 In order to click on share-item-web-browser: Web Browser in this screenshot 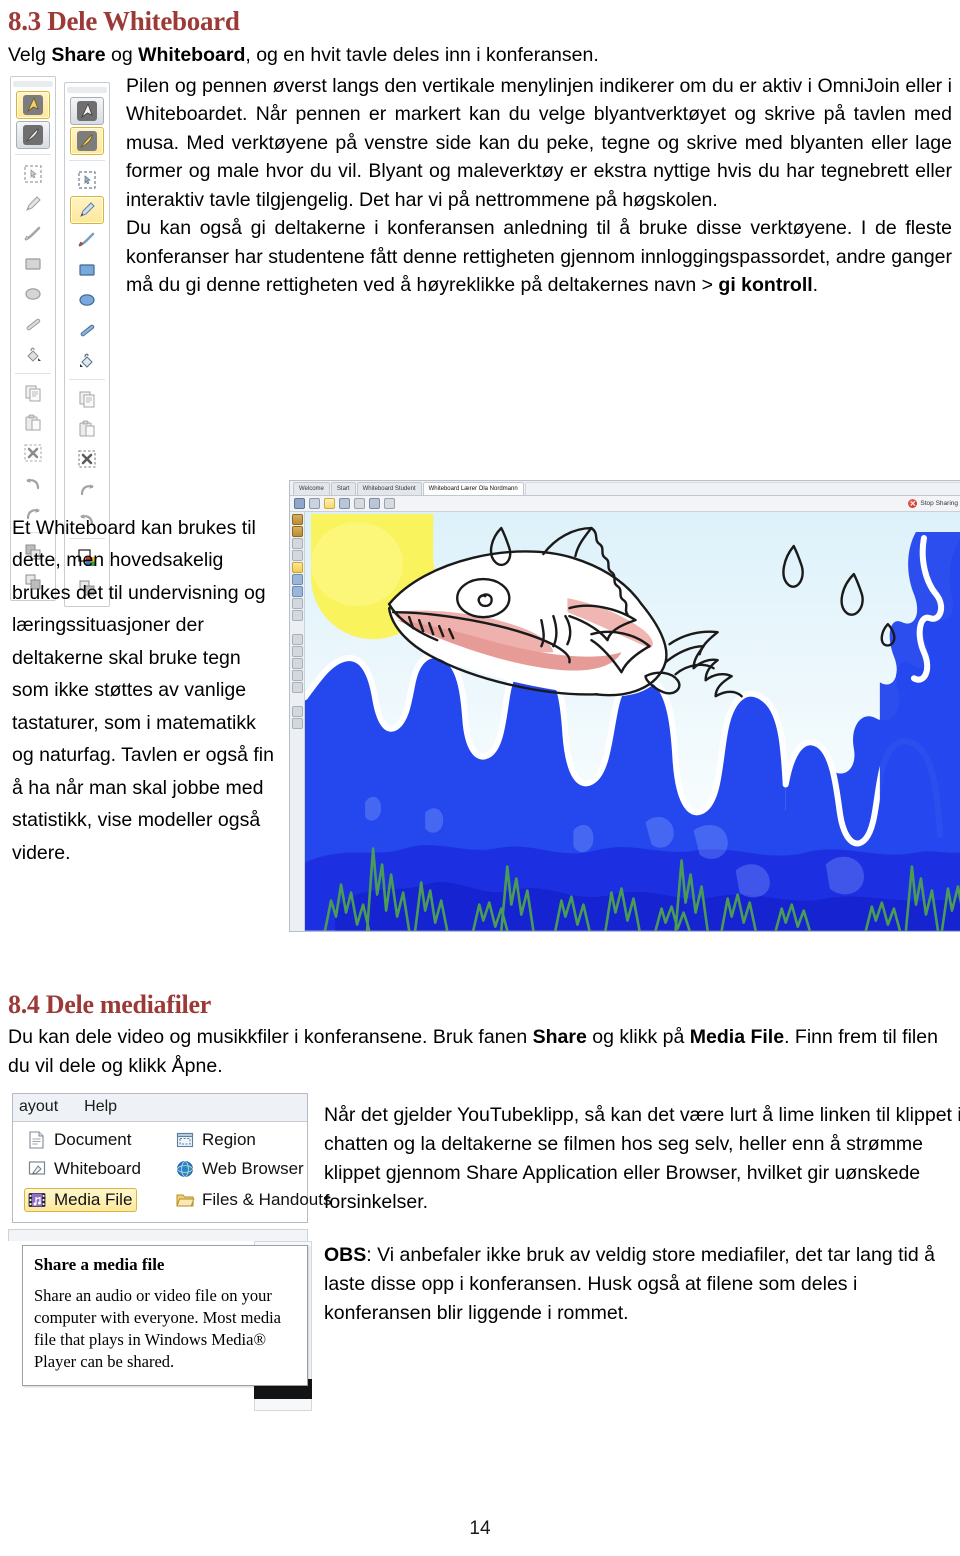, I will do `click(253, 1169)`.